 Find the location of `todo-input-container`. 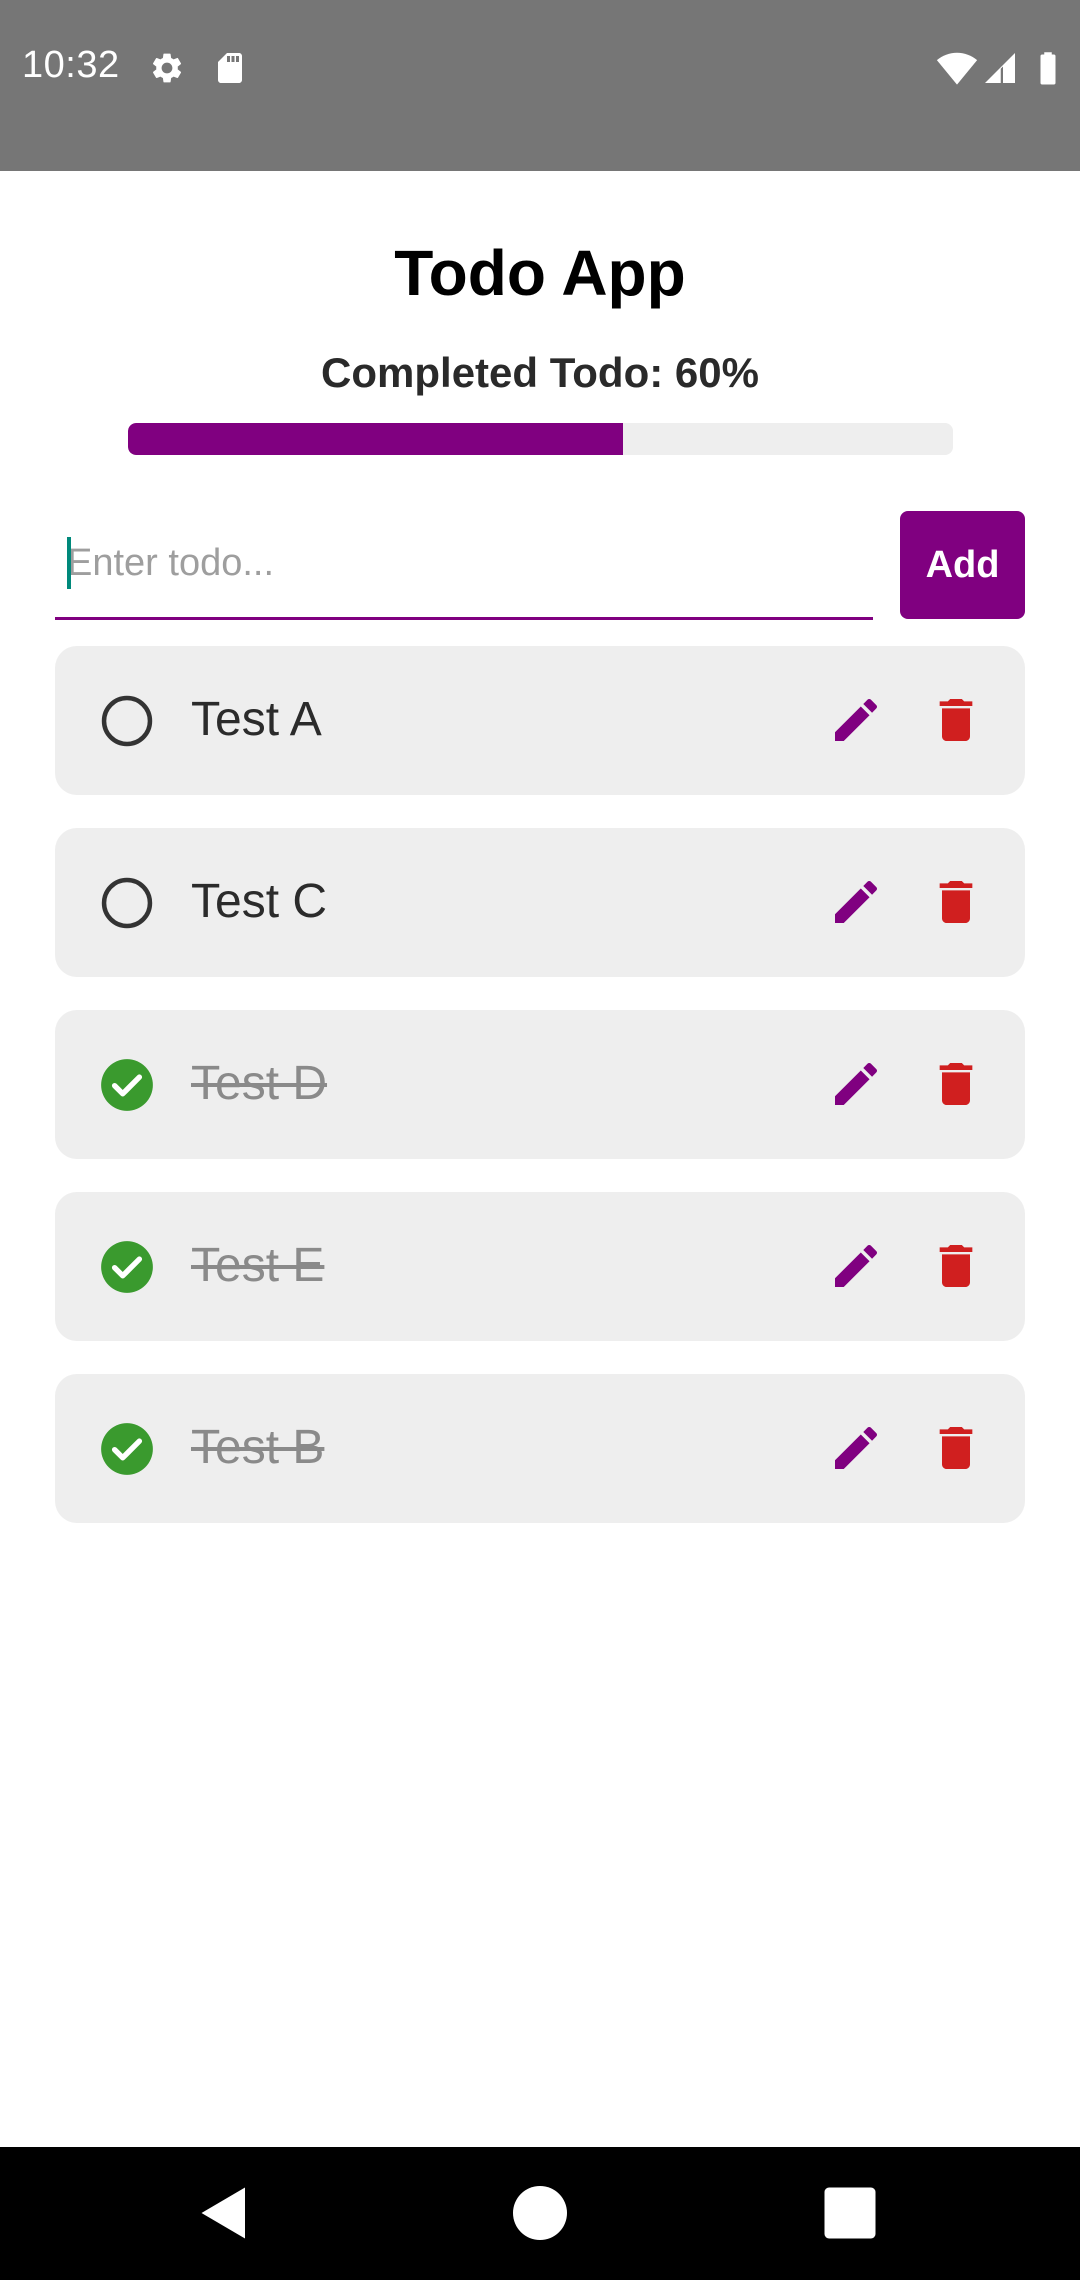

todo-input-container is located at coordinates (464, 565).